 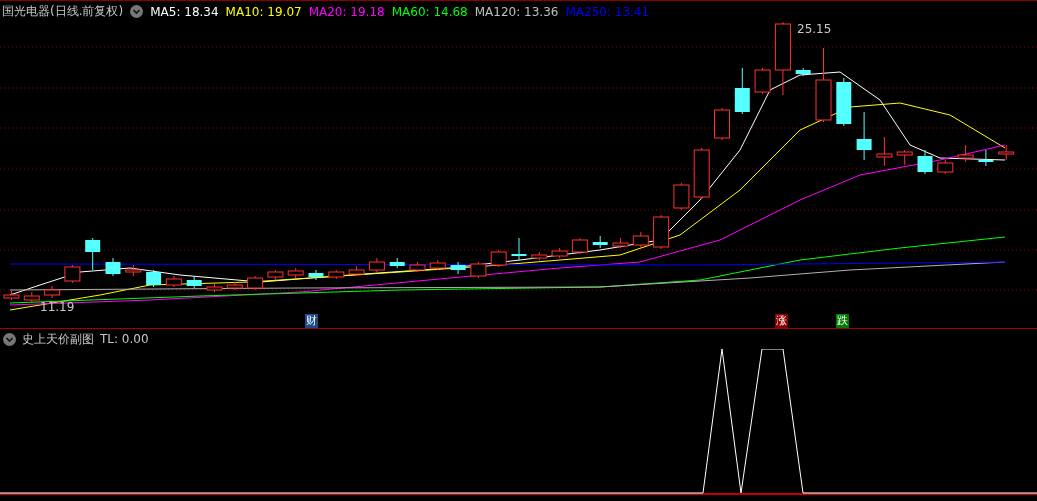 I want to click on low-price-label: 11.19, so click(x=57, y=307).